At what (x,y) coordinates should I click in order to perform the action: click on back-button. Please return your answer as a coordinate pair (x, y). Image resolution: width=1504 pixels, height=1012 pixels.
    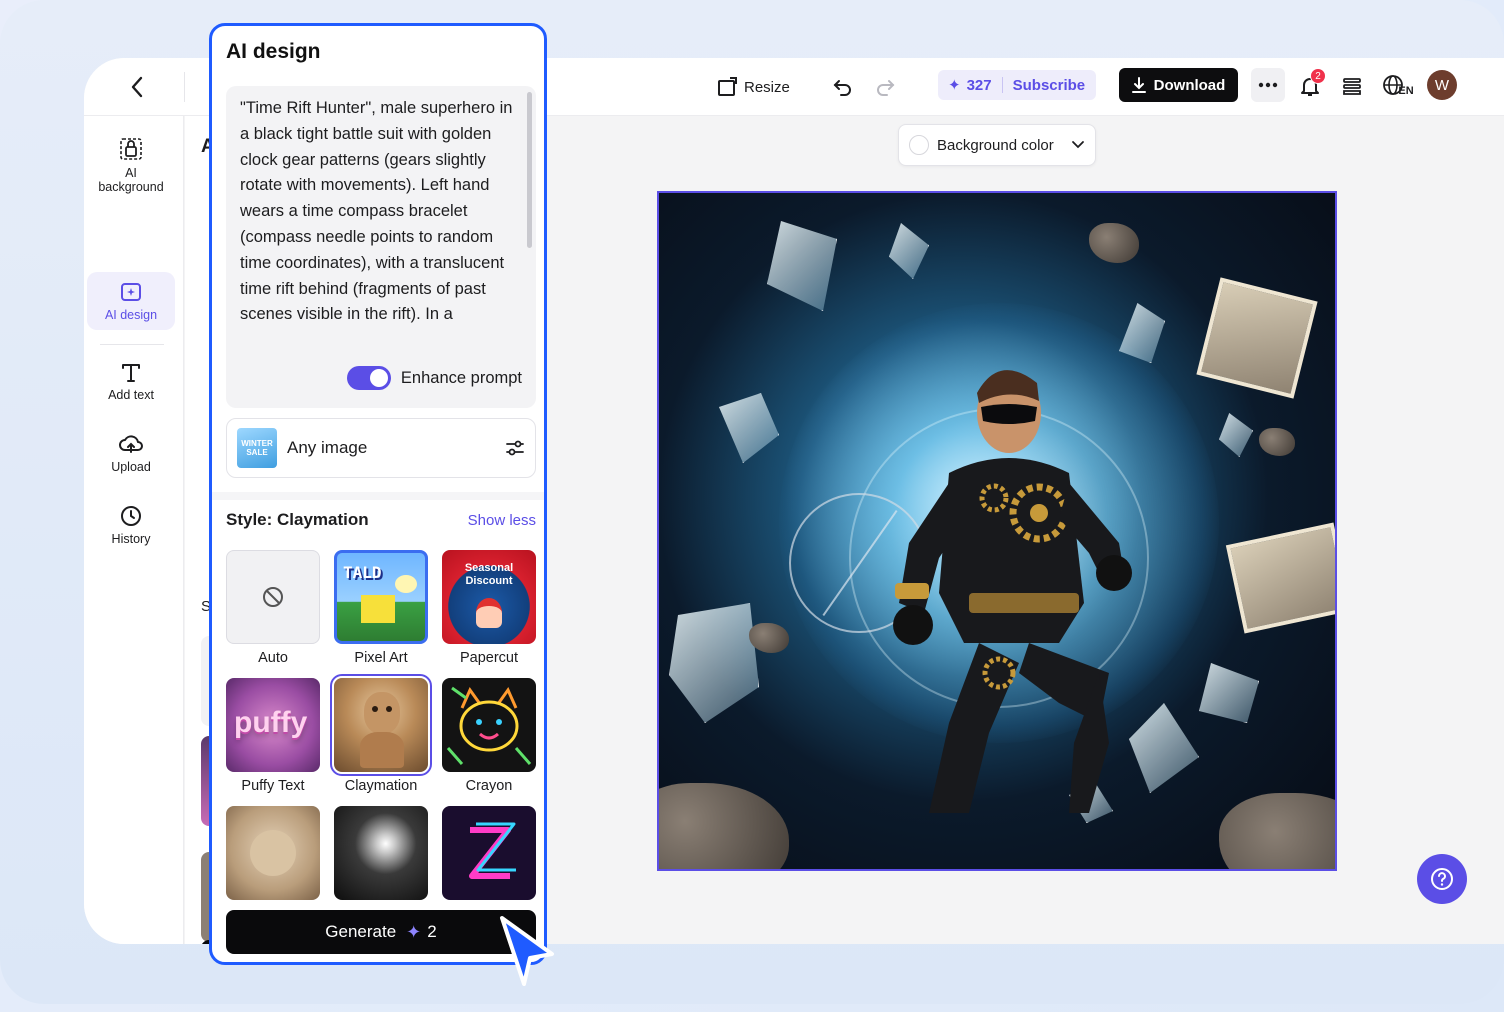
    Looking at the image, I should click on (137, 87).